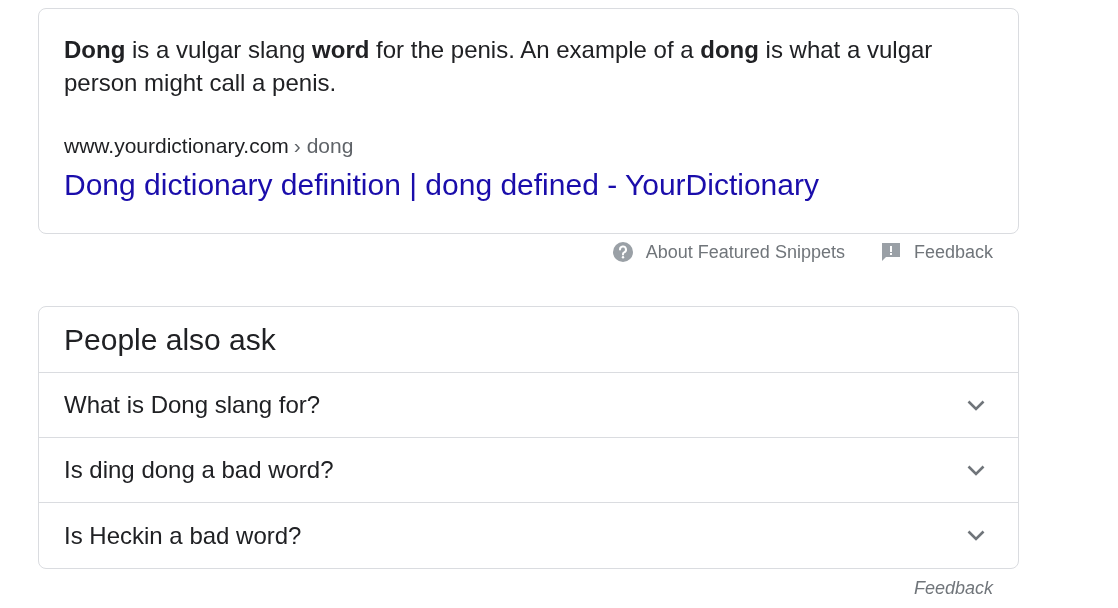 The height and width of the screenshot is (608, 1118). Describe the element at coordinates (192, 405) in the screenshot. I see `question-text: What is Dong slang for?` at that location.